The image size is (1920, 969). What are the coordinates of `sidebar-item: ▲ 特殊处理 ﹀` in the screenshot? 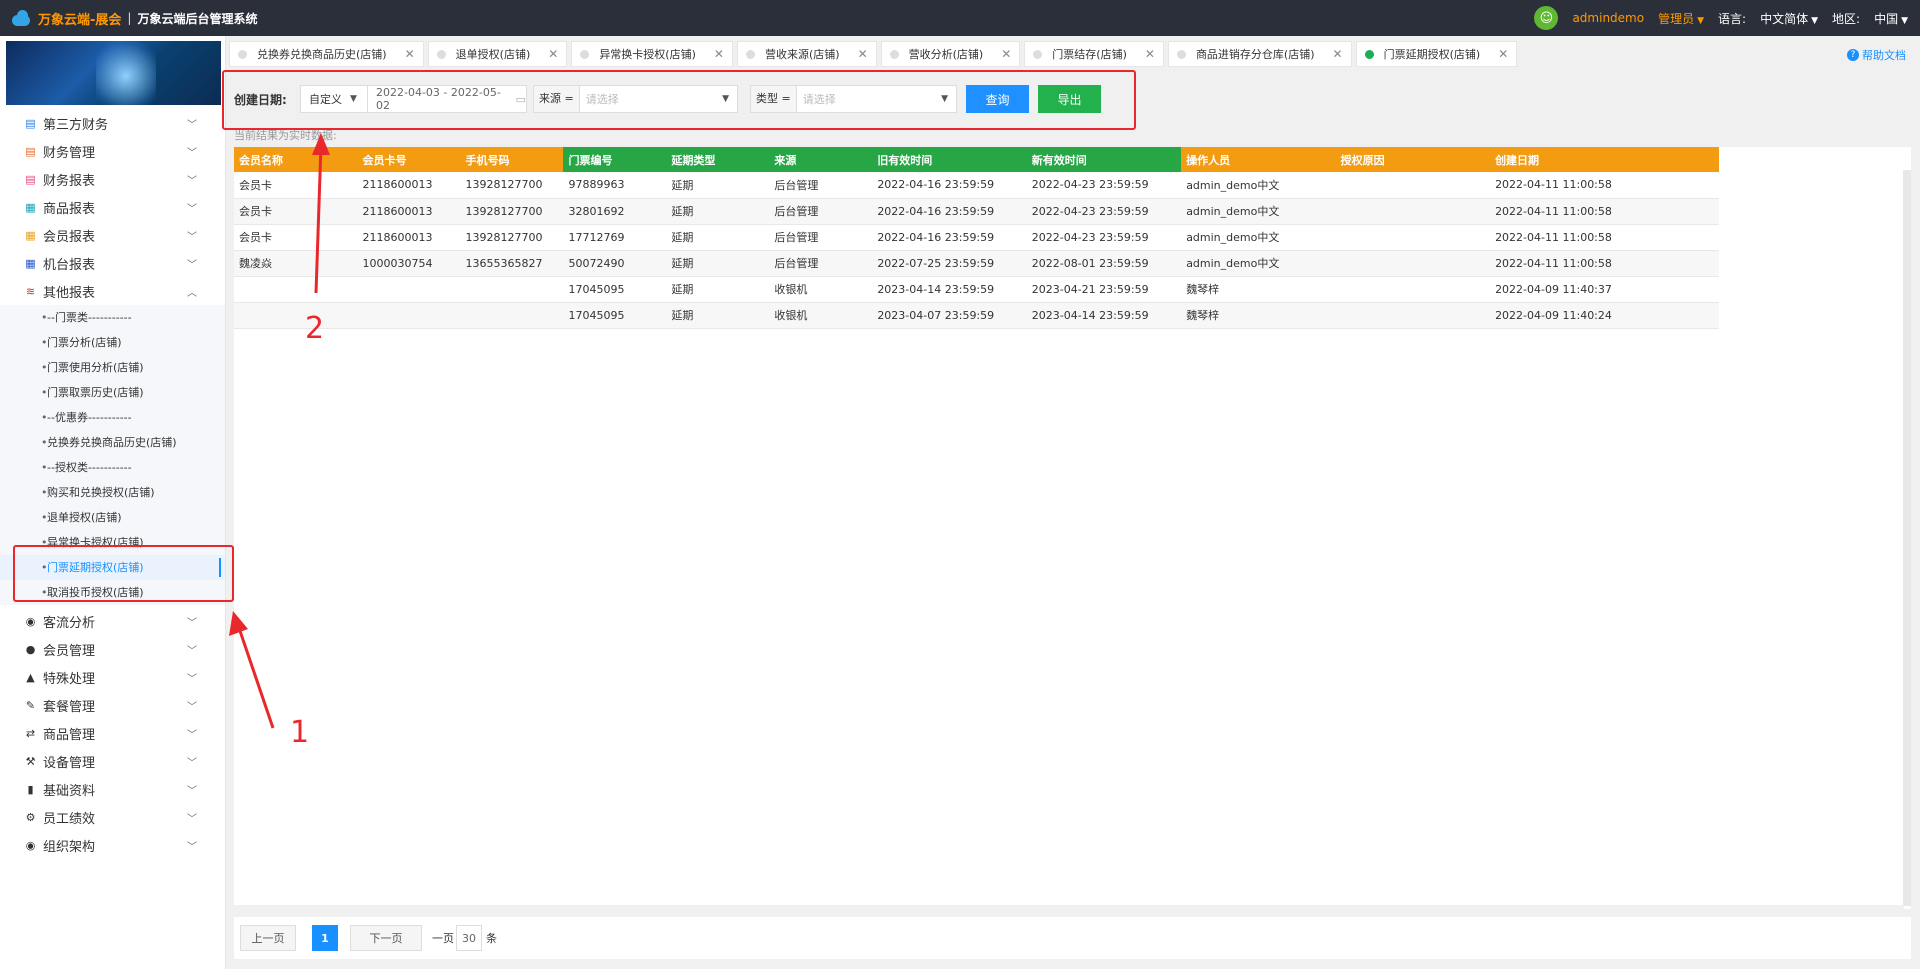 It's located at (112, 677).